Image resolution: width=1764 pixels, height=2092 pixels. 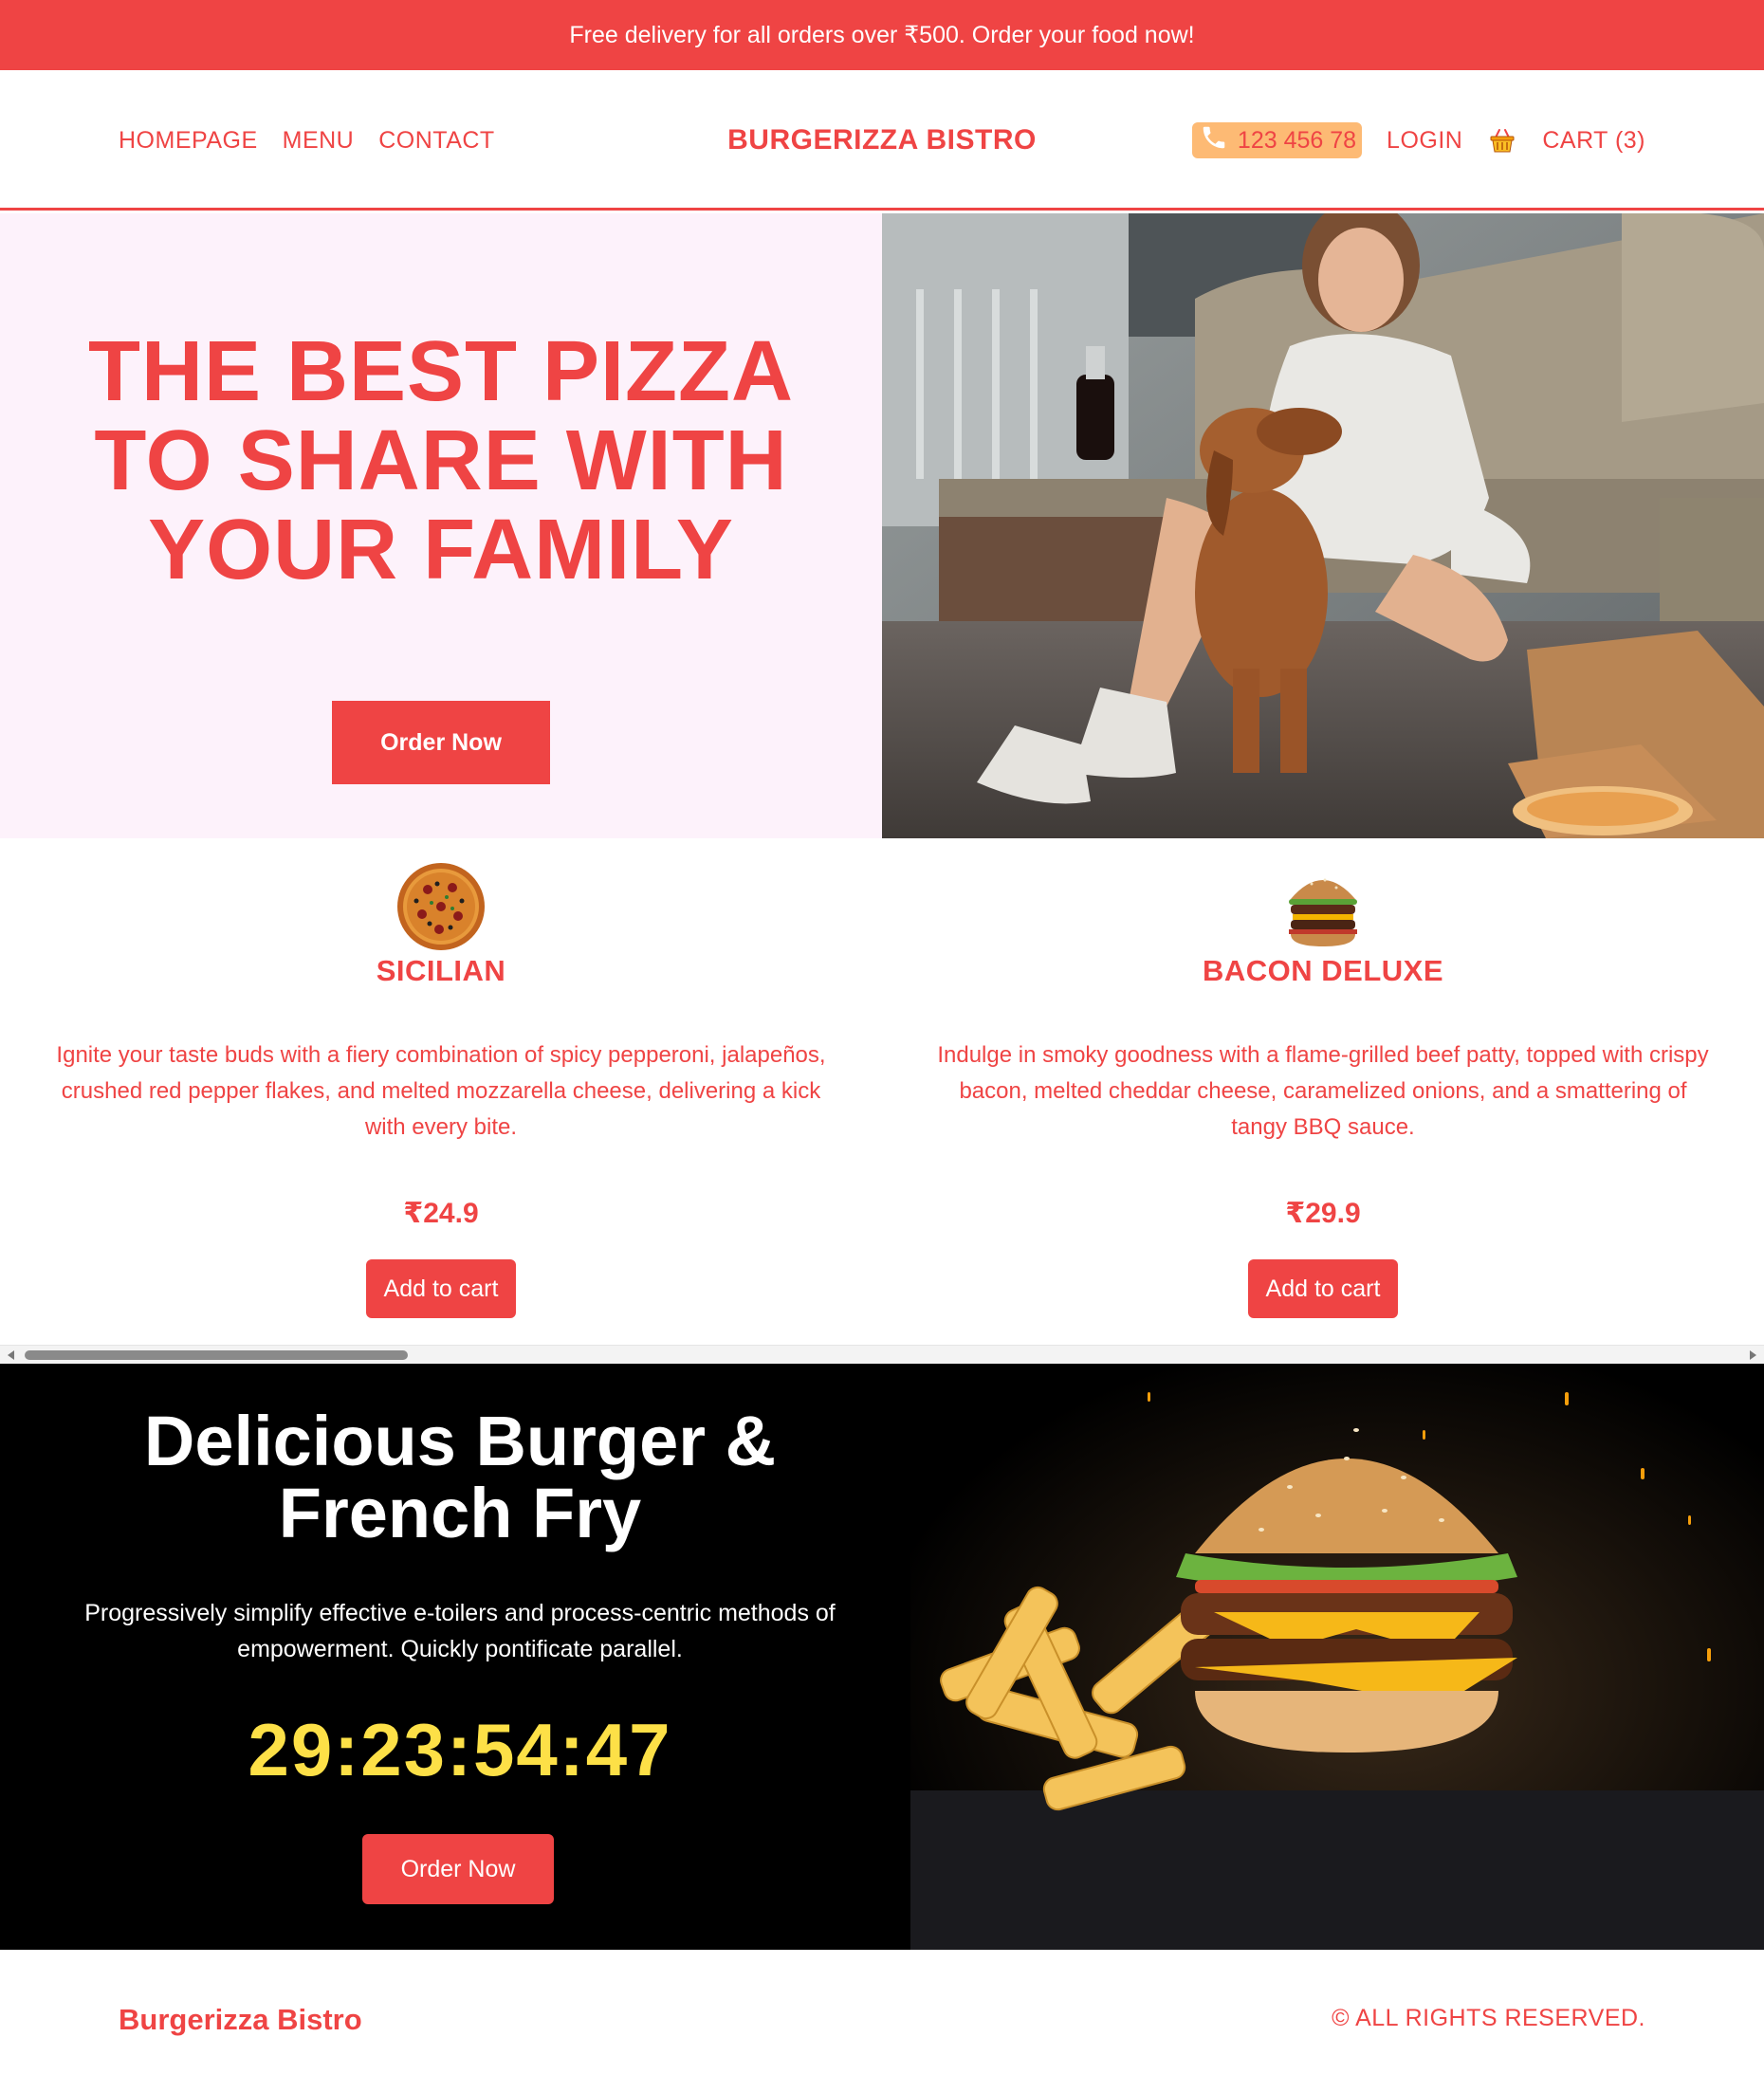 What do you see at coordinates (441, 742) in the screenshot?
I see `hero-order-now-button: Order Now` at bounding box center [441, 742].